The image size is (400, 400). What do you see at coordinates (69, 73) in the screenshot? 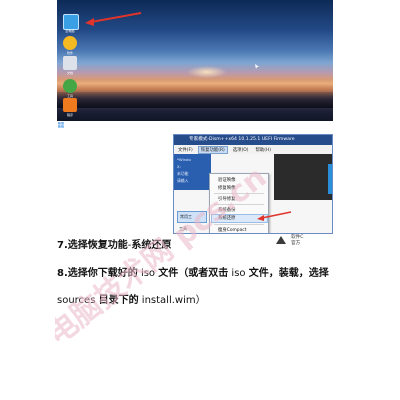
I see `desktop-icon-label: 文档` at bounding box center [69, 73].